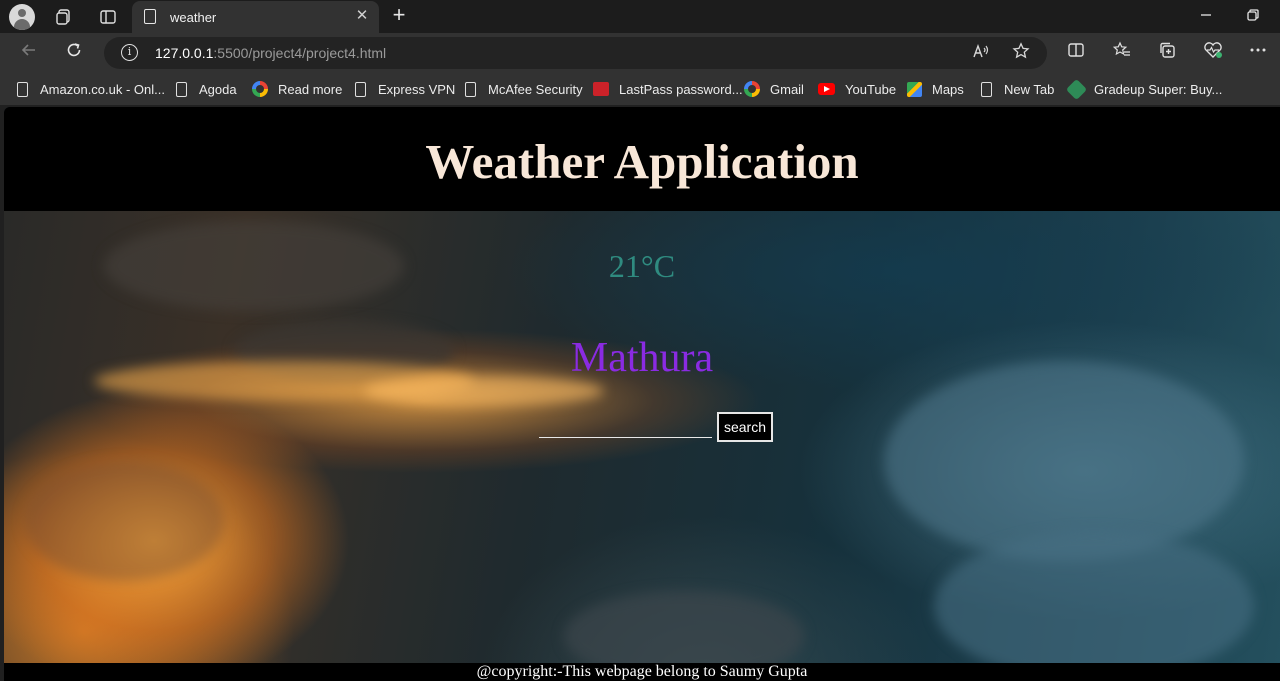 The width and height of the screenshot is (1280, 681). Describe the element at coordinates (826, 89) in the screenshot. I see `youtube-icon` at that location.